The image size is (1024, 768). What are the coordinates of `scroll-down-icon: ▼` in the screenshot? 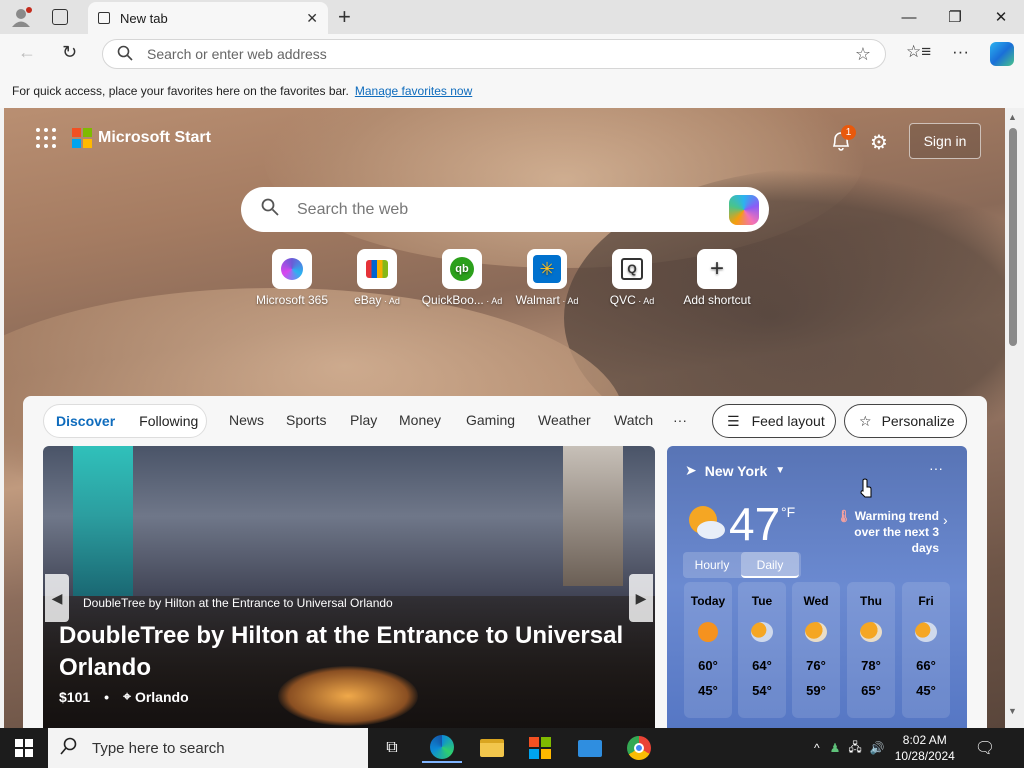 It's located at (1012, 711).